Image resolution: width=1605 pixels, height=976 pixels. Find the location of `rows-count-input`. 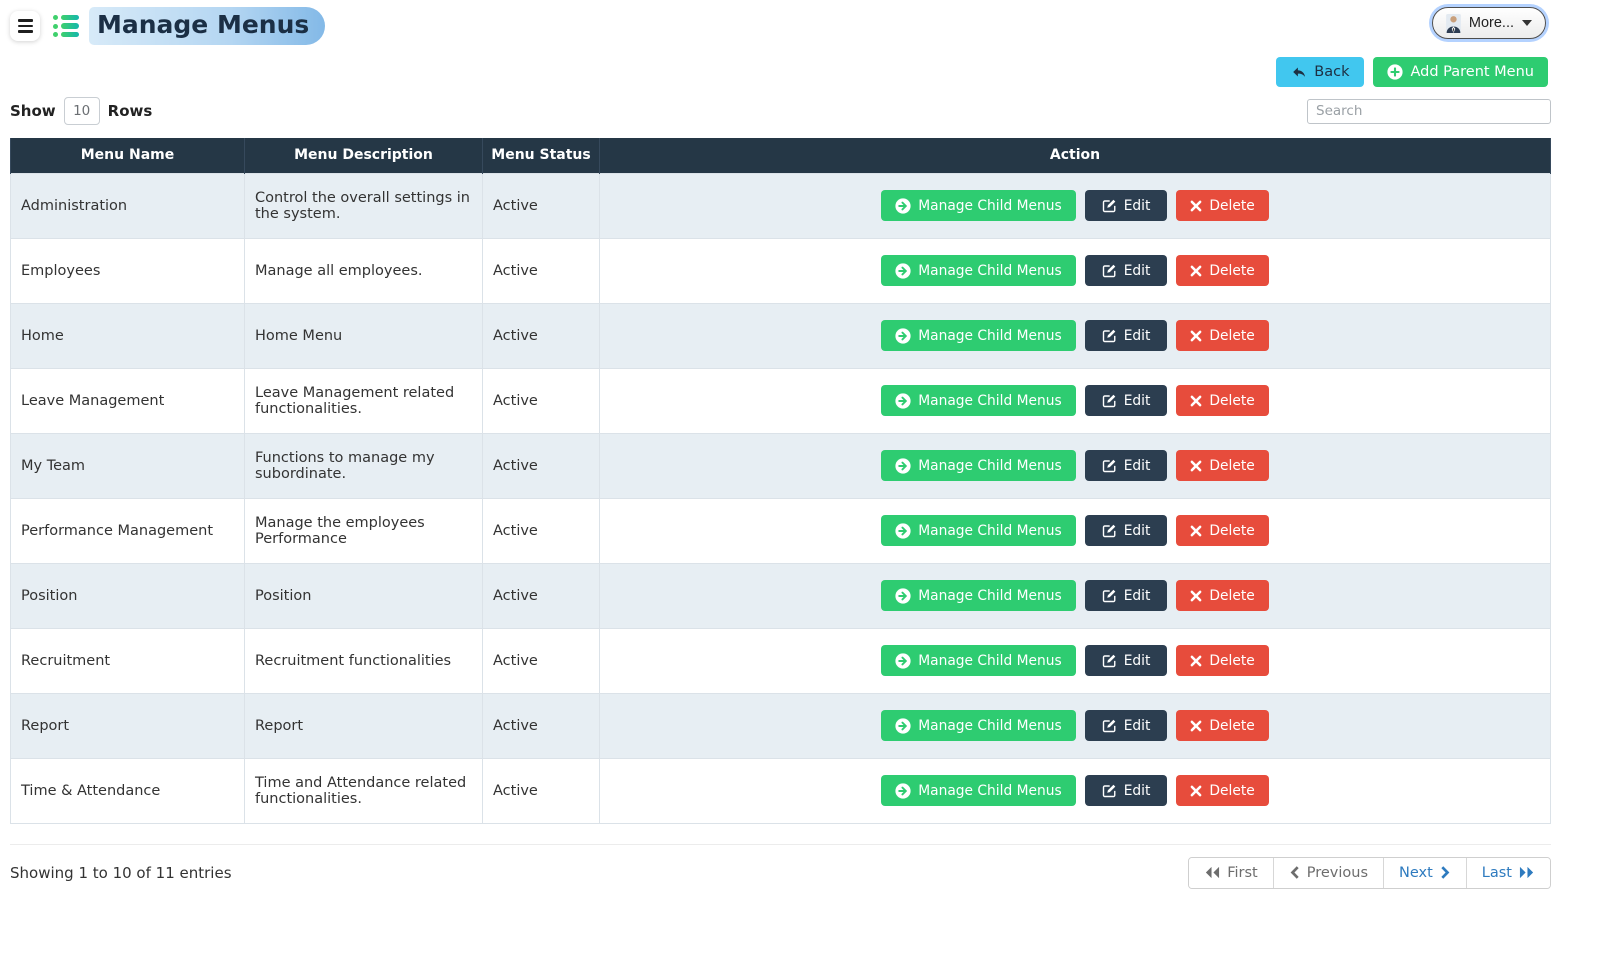

rows-count-input is located at coordinates (81, 111).